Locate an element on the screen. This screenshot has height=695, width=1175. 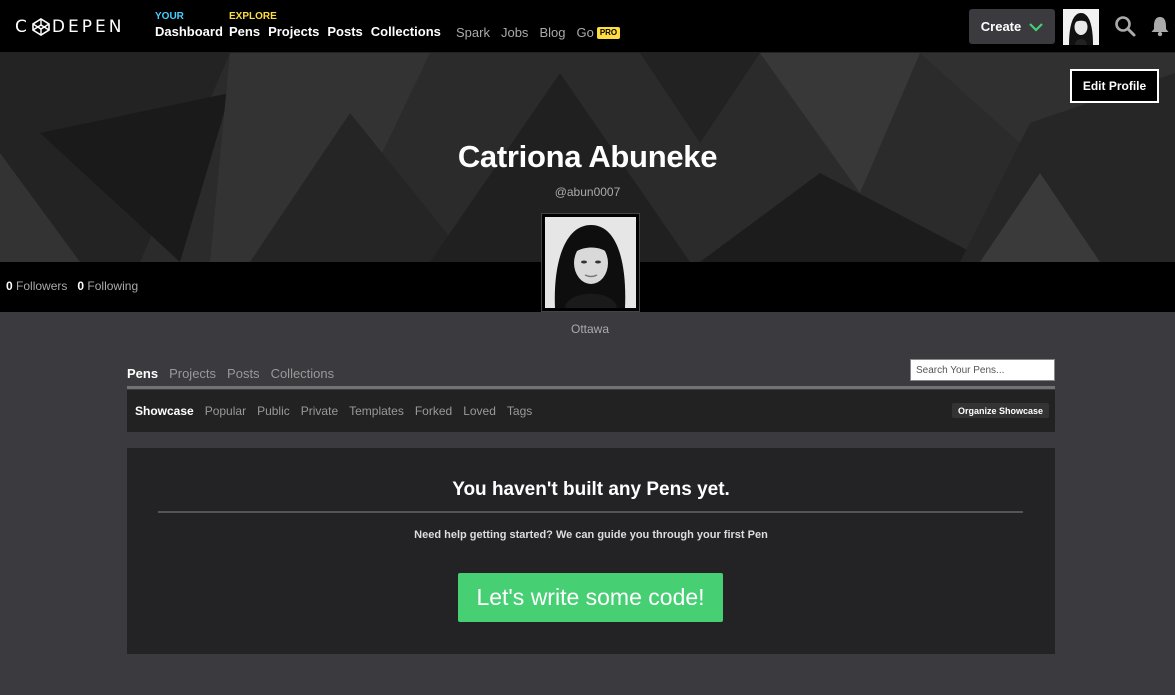
subtab-templates: Templates is located at coordinates (376, 411).